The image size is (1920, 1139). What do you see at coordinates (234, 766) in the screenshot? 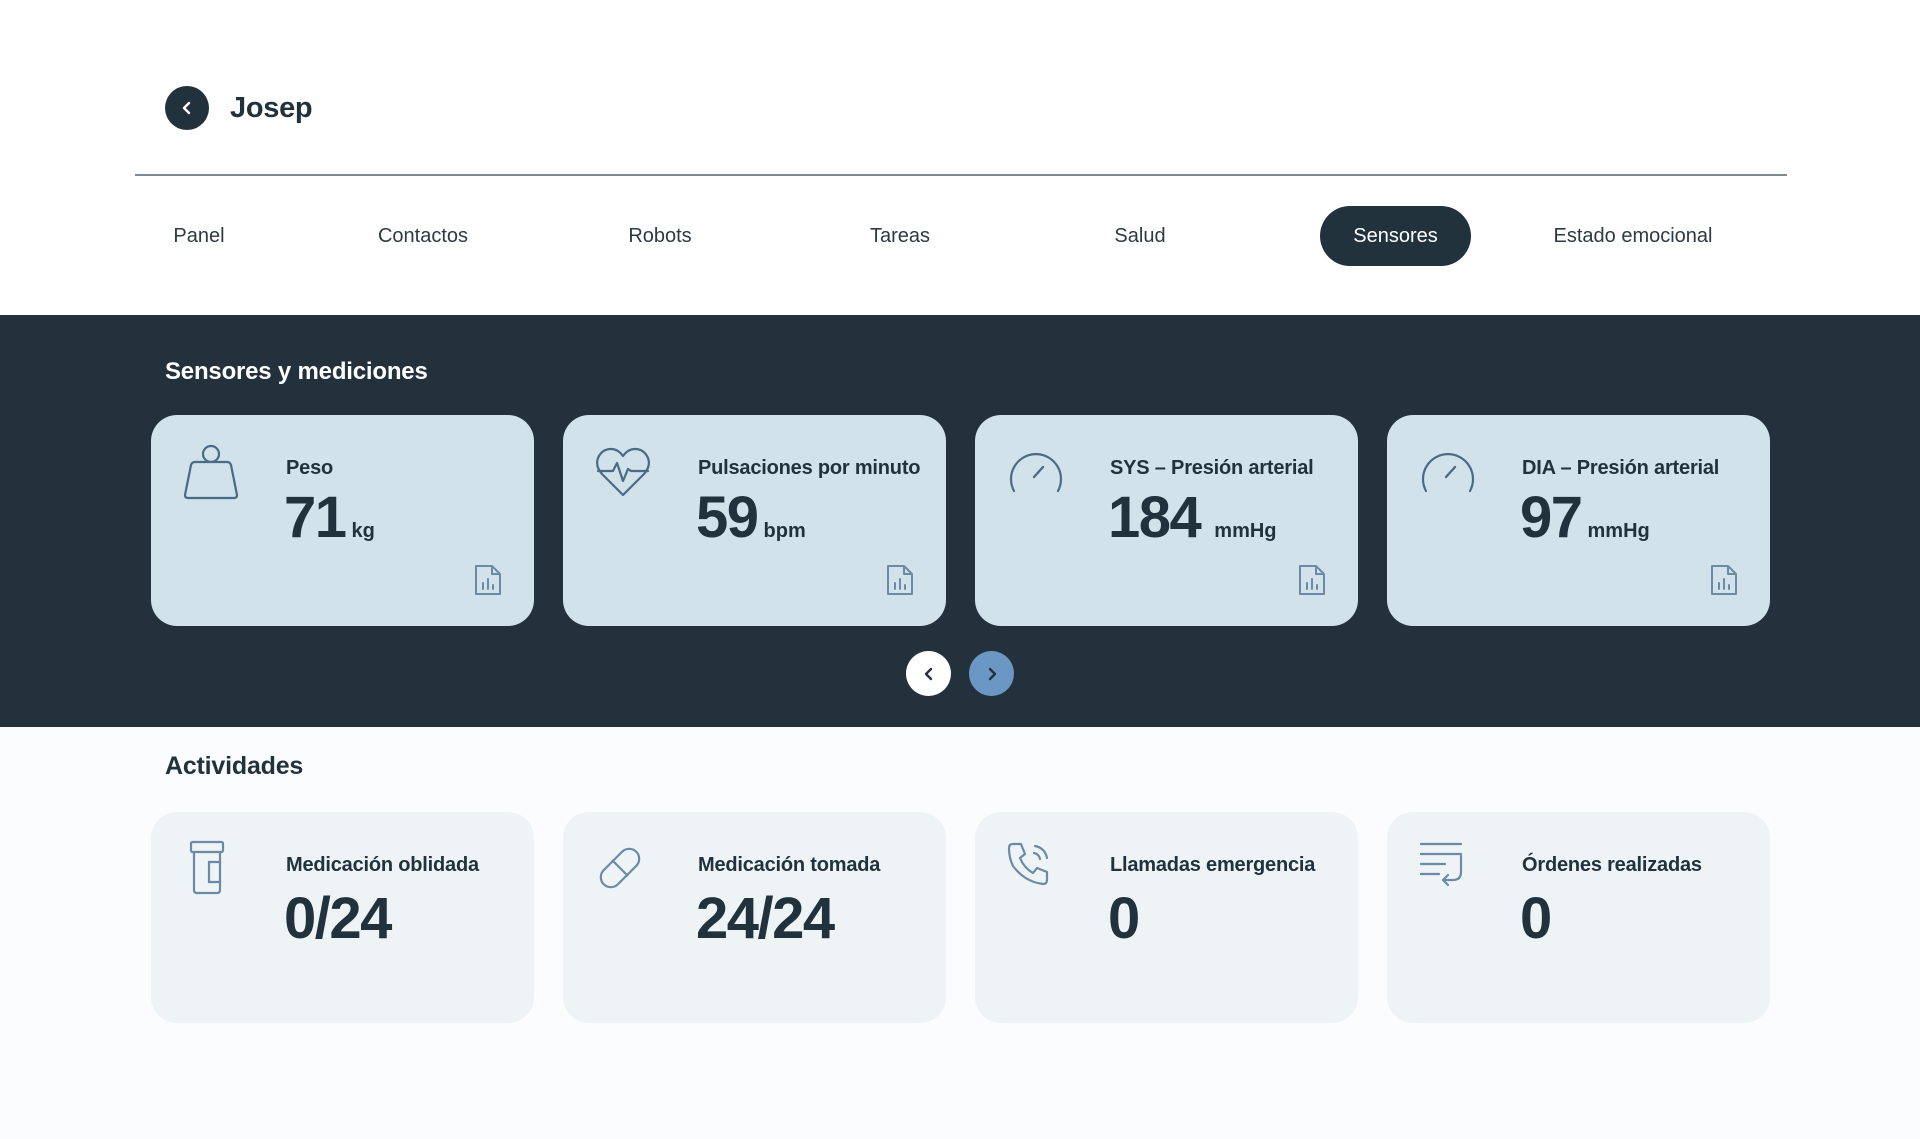
I see `activities-title: Actividades` at bounding box center [234, 766].